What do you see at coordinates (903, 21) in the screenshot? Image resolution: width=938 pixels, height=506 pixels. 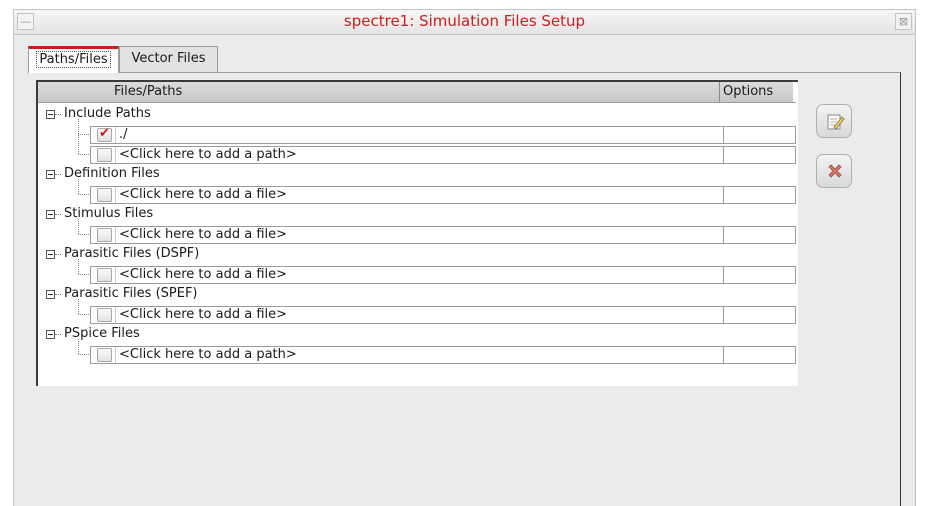 I see `close-window-button: ⊠` at bounding box center [903, 21].